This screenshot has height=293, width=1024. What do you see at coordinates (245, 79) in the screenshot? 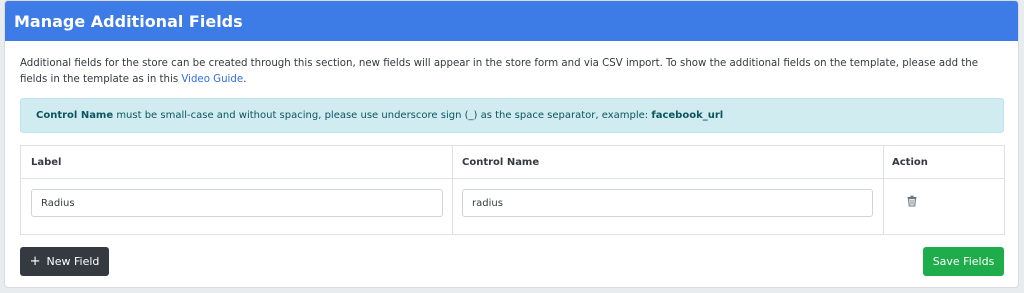
I see `intro-suffix: .` at bounding box center [245, 79].